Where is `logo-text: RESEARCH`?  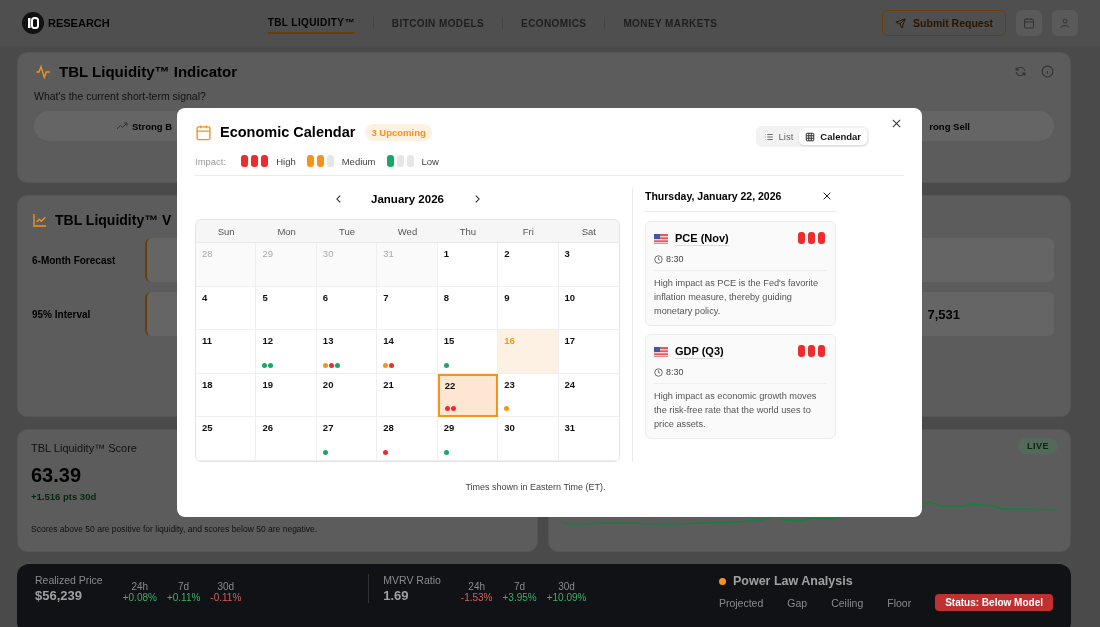 logo-text: RESEARCH is located at coordinates (79, 23).